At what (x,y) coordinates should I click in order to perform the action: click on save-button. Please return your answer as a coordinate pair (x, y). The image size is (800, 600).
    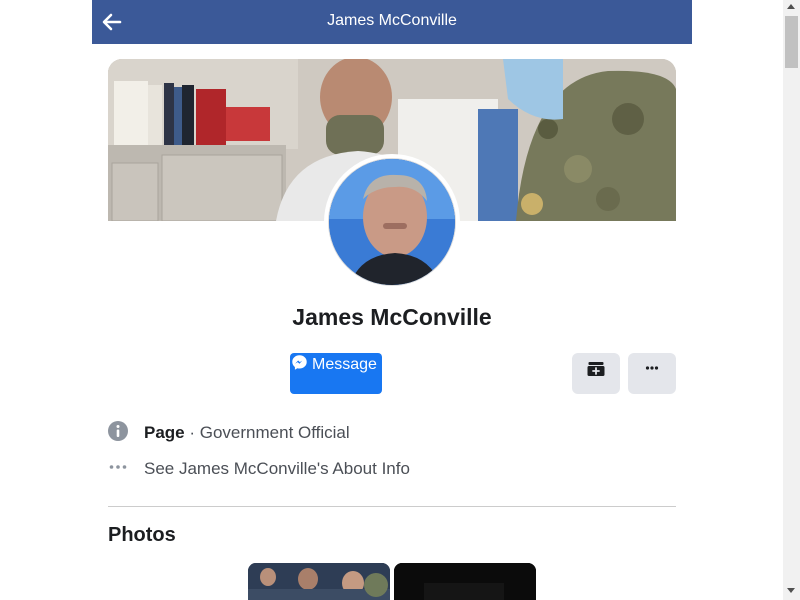
    Looking at the image, I should click on (596, 373).